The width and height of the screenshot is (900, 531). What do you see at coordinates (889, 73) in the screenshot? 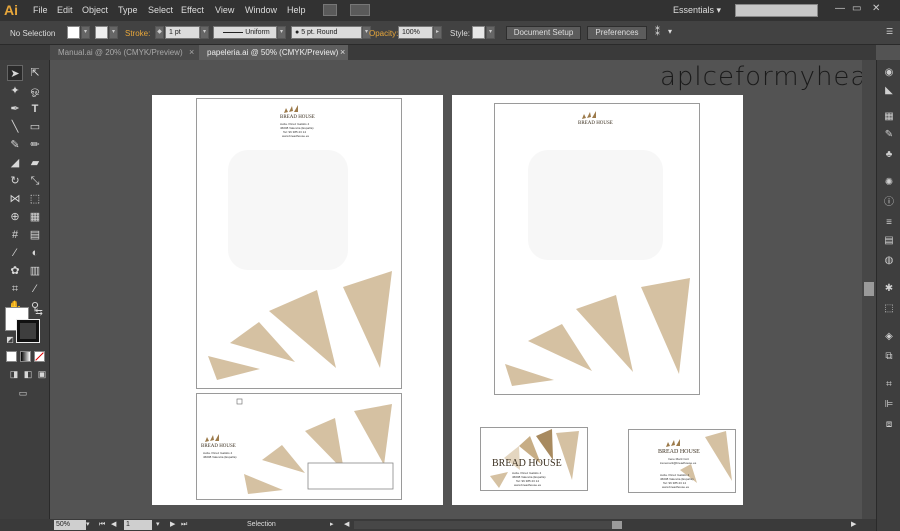
I see `color-panel-icon: ◉` at bounding box center [889, 73].